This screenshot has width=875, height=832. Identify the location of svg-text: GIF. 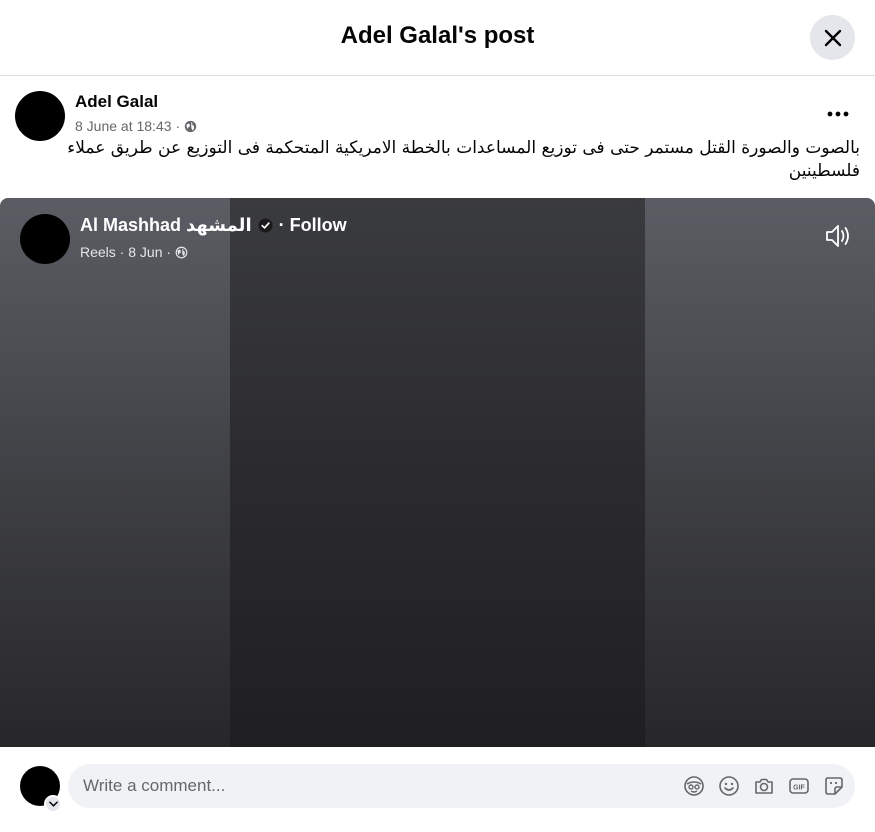
(799, 787).